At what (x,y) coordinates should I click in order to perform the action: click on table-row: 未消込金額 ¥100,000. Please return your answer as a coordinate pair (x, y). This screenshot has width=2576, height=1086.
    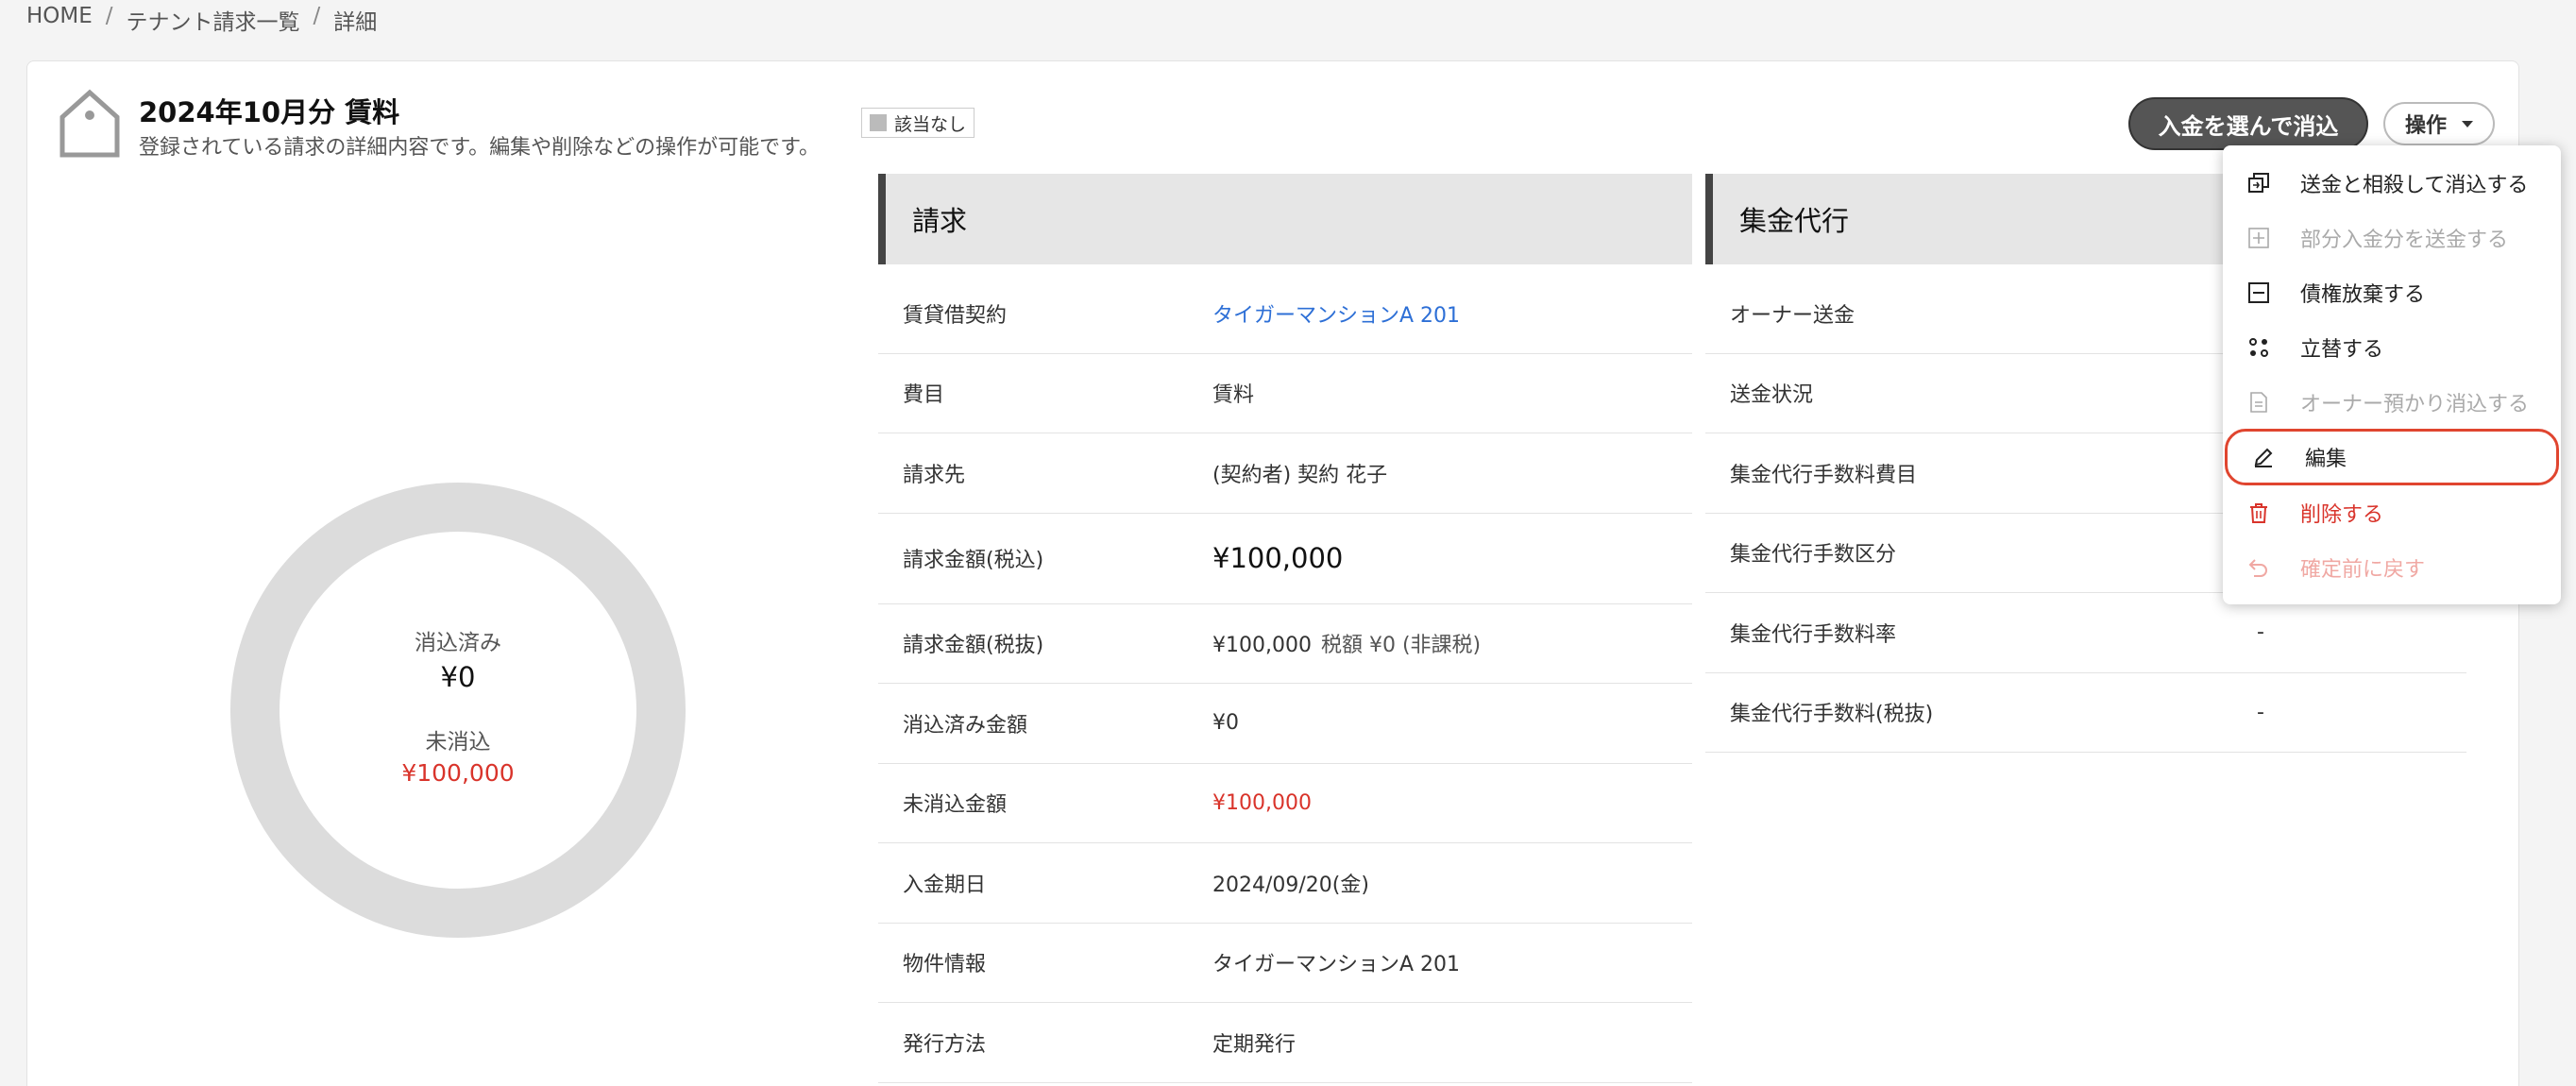
    Looking at the image, I should click on (1285, 804).